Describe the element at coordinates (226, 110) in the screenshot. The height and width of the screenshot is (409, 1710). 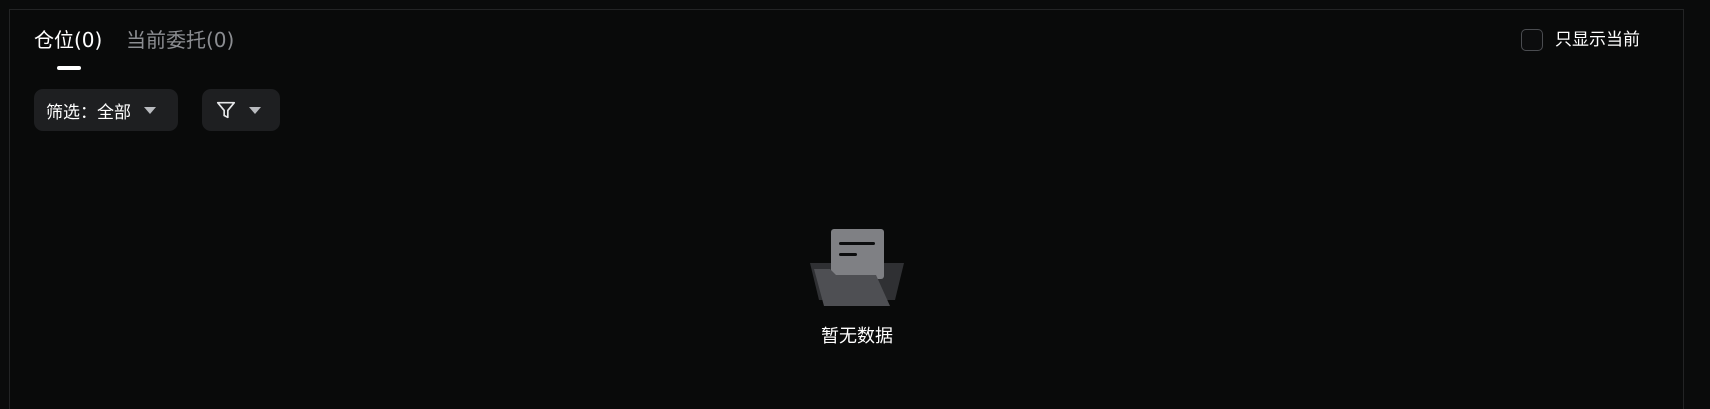
I see `funnel-icon` at that location.